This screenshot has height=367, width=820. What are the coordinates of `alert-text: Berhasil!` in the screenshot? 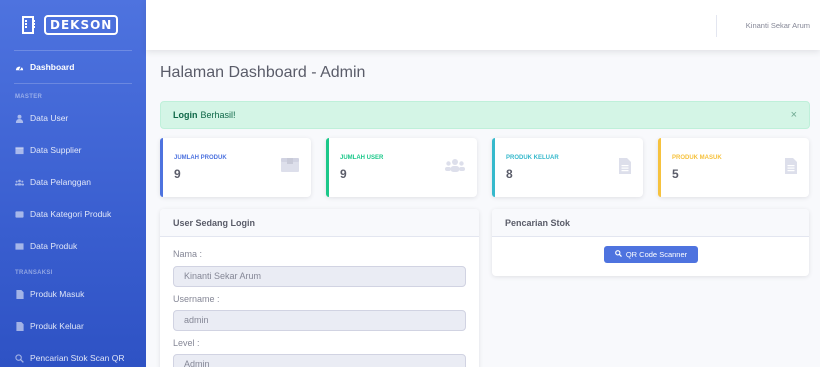 It's located at (218, 115).